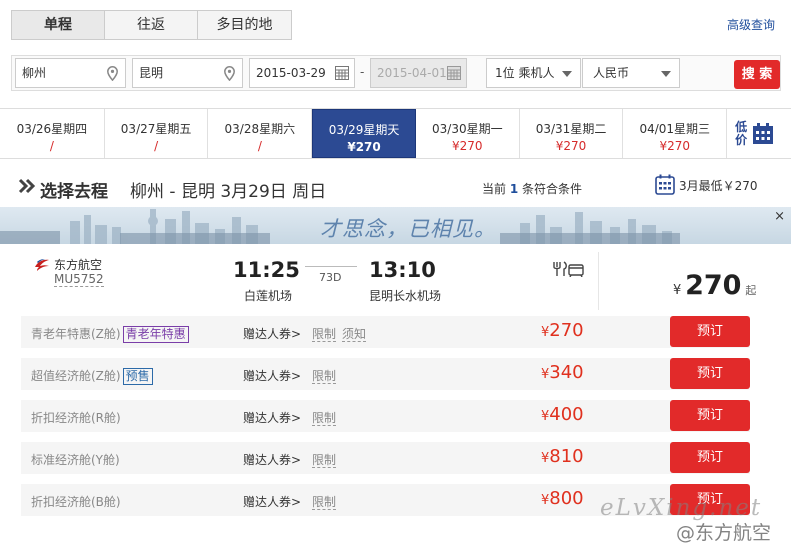 This screenshot has height=545, width=791. I want to click on location-pin-icon, so click(112, 73).